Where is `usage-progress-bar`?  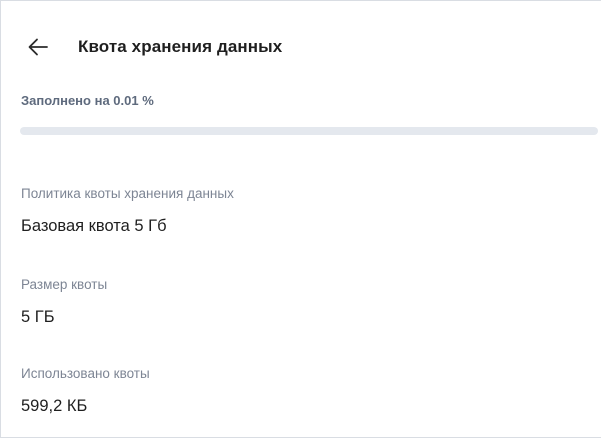
usage-progress-bar is located at coordinates (309, 131).